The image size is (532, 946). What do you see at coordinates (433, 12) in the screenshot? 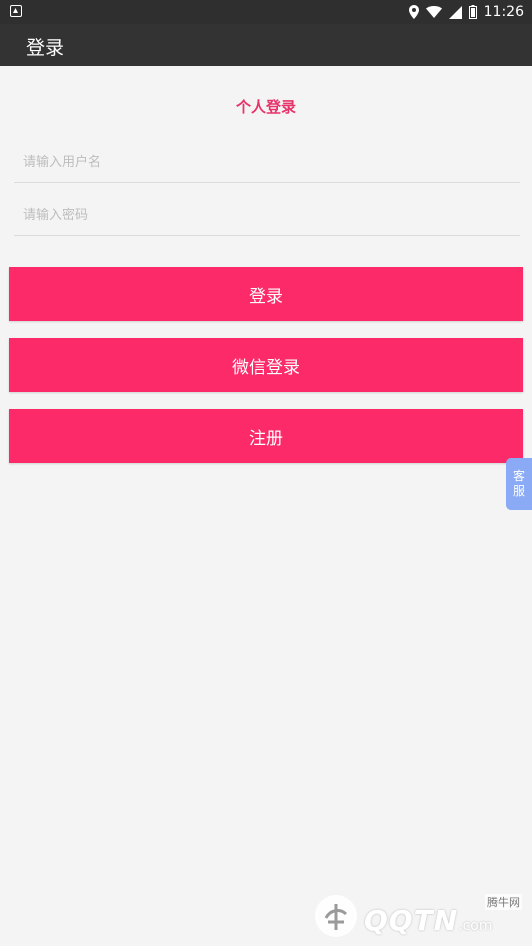
I see `wifi-icon` at bounding box center [433, 12].